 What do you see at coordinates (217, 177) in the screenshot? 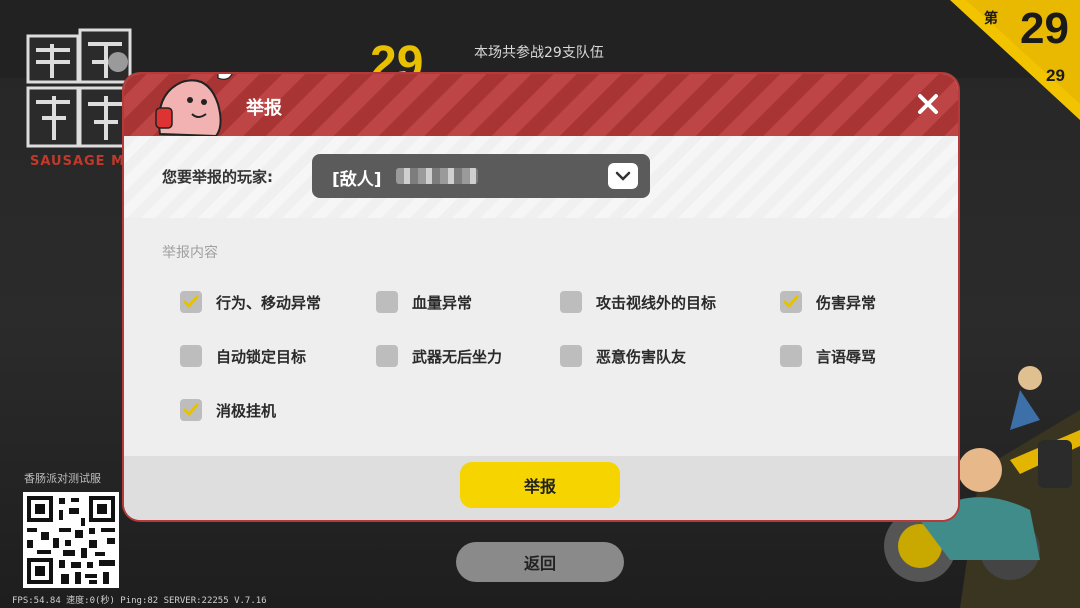
I see `player-label: 您要举报的玩家:` at bounding box center [217, 177].